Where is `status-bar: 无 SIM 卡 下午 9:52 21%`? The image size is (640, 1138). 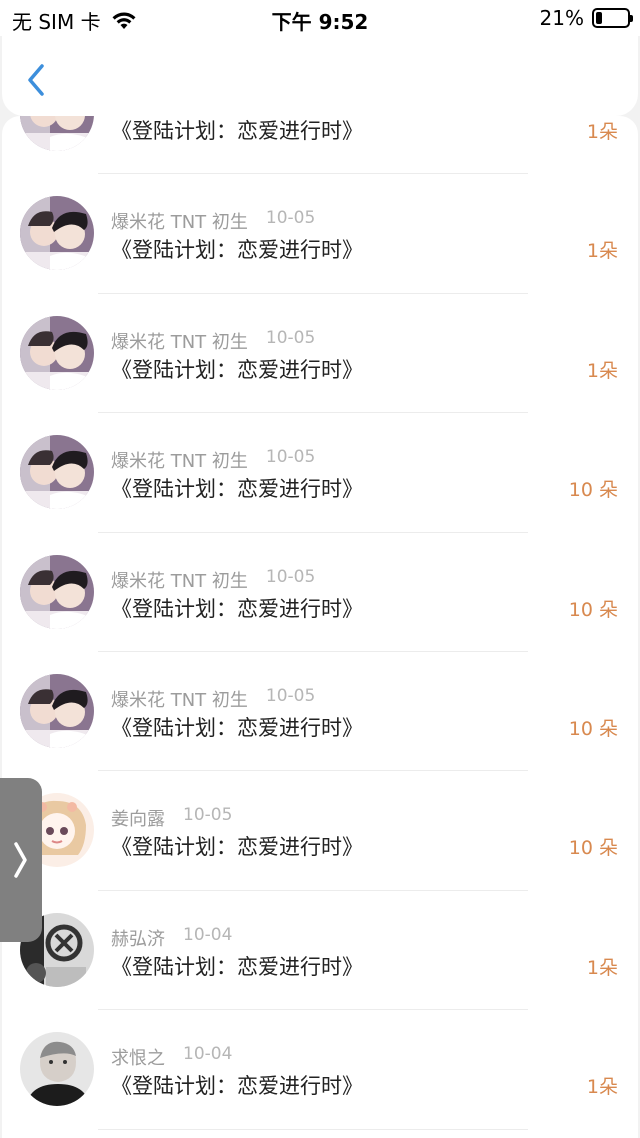 status-bar: 无 SIM 卡 下午 9:52 21% is located at coordinates (320, 18).